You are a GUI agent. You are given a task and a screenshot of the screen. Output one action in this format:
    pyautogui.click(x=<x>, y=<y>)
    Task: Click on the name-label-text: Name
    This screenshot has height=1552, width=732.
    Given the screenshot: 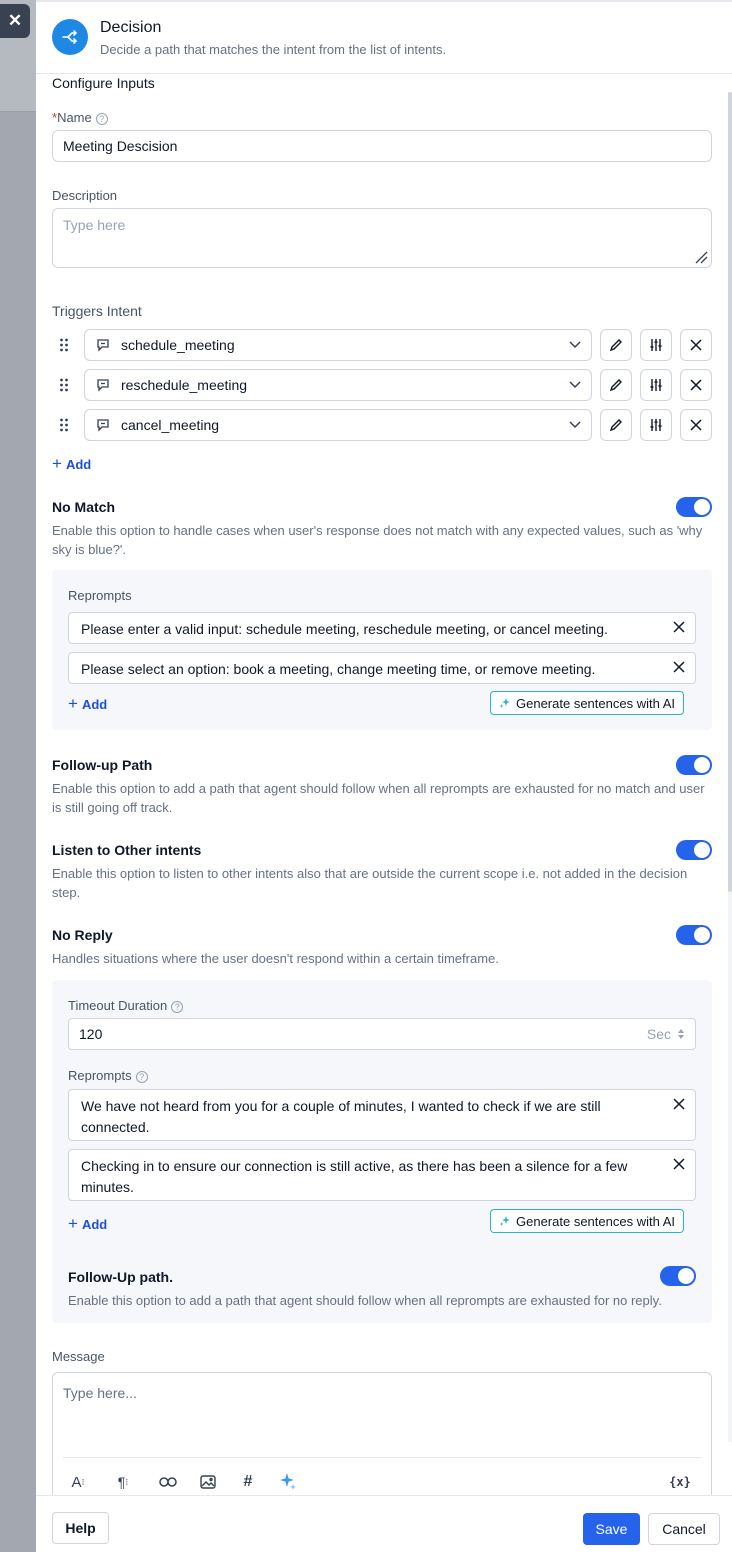 What is the action you would take?
    pyautogui.click(x=74, y=117)
    